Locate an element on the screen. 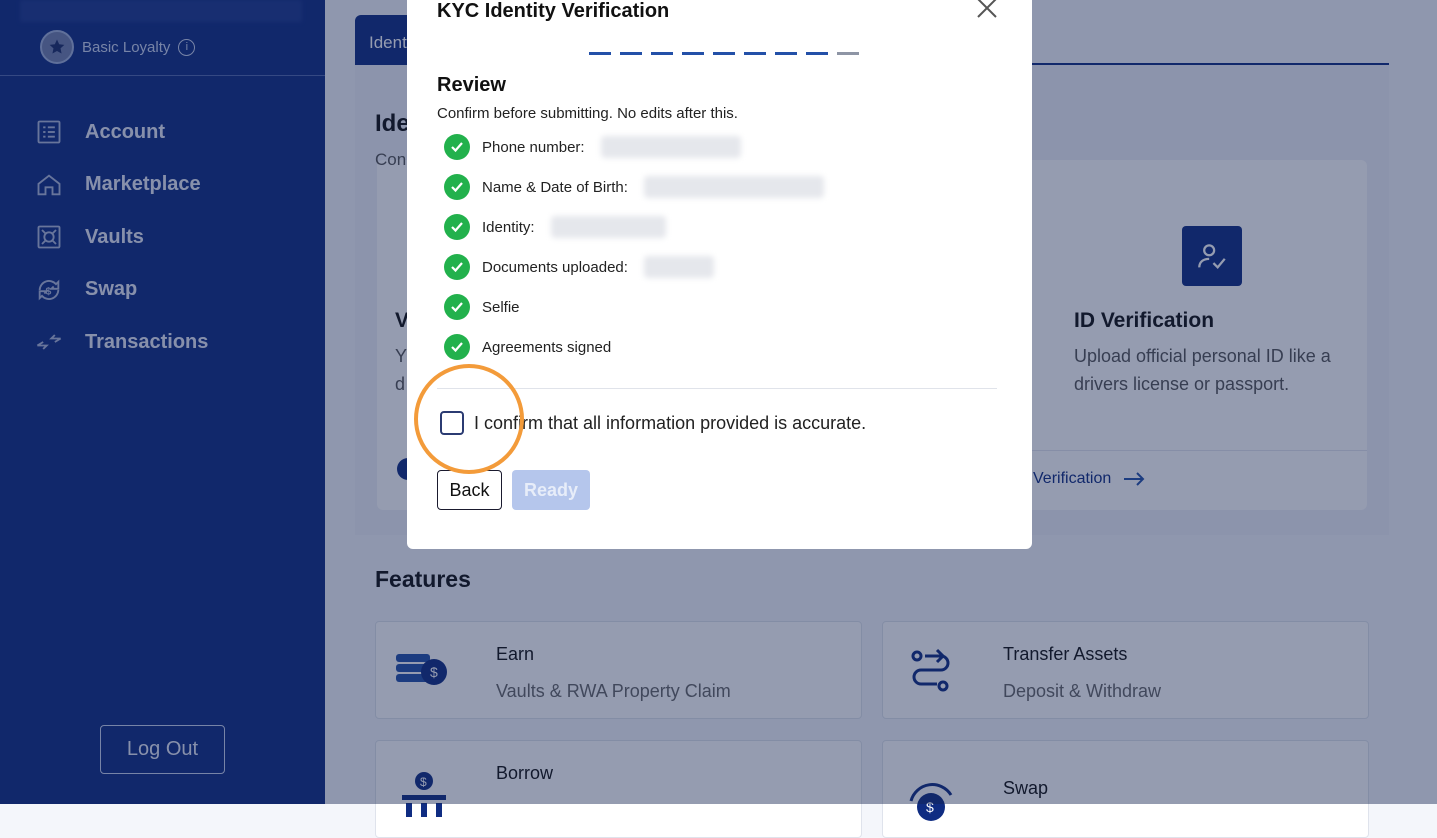  list-item: Identity: is located at coordinates (634, 227).